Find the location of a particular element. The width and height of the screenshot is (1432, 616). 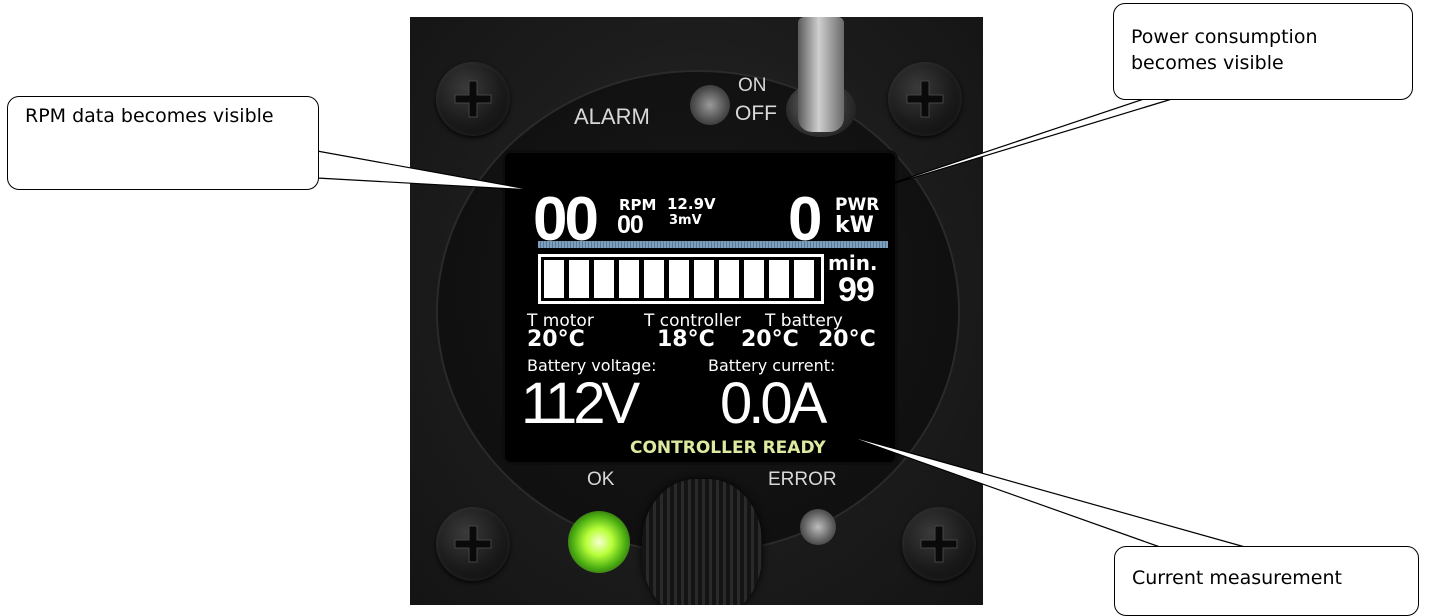

rpm-callout: RPM data becomes visible is located at coordinates (163, 143).